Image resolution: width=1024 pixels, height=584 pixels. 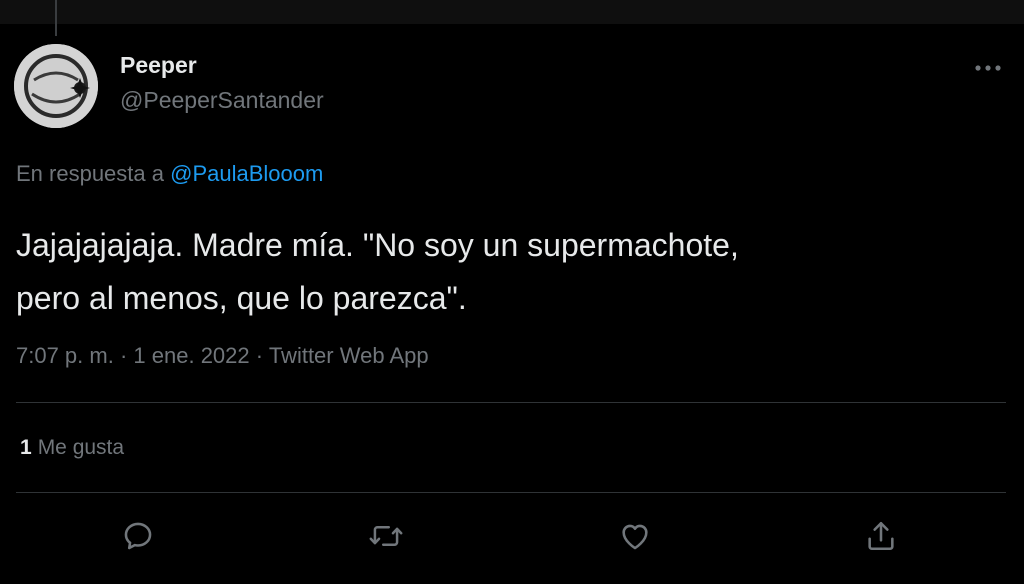 I want to click on avatar-image, so click(x=56, y=86).